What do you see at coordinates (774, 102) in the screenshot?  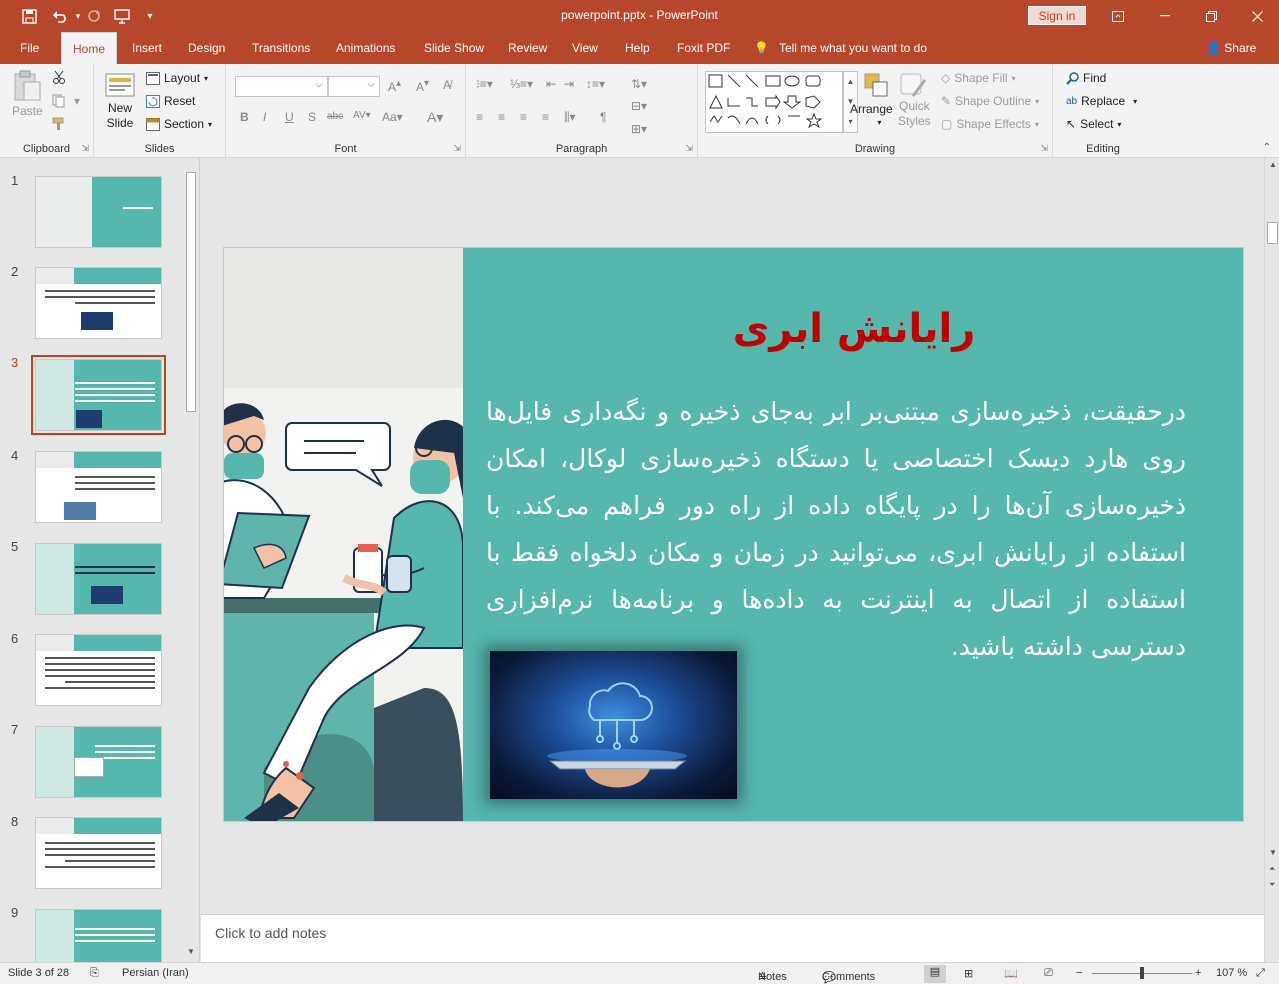 I see `shapes-gallery` at bounding box center [774, 102].